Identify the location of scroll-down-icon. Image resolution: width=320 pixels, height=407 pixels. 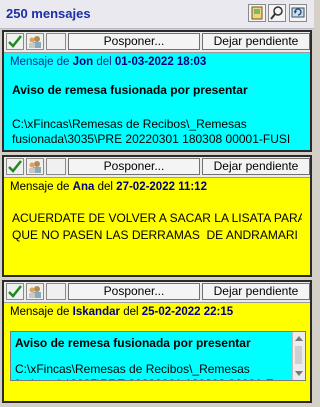
(299, 373).